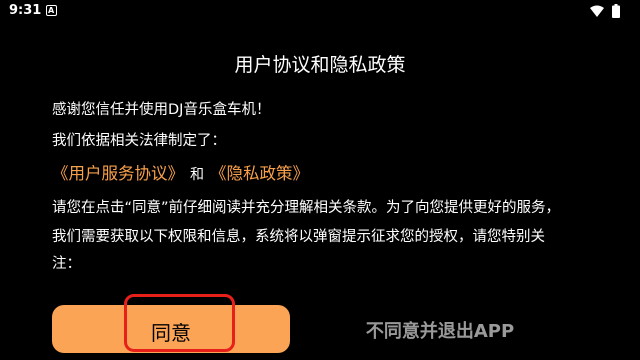 The image size is (640, 360). I want to click on body-text-line-1: 请您在点击“同意”前仔细阅读并充分理解相关条款。为了向您提供更好的服务，, so click(306, 208).